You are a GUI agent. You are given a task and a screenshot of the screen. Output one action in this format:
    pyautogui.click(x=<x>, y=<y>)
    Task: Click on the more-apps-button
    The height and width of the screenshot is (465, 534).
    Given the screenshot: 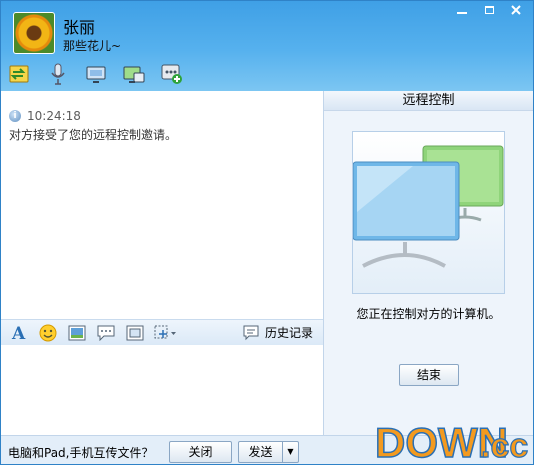 What is the action you would take?
    pyautogui.click(x=172, y=74)
    